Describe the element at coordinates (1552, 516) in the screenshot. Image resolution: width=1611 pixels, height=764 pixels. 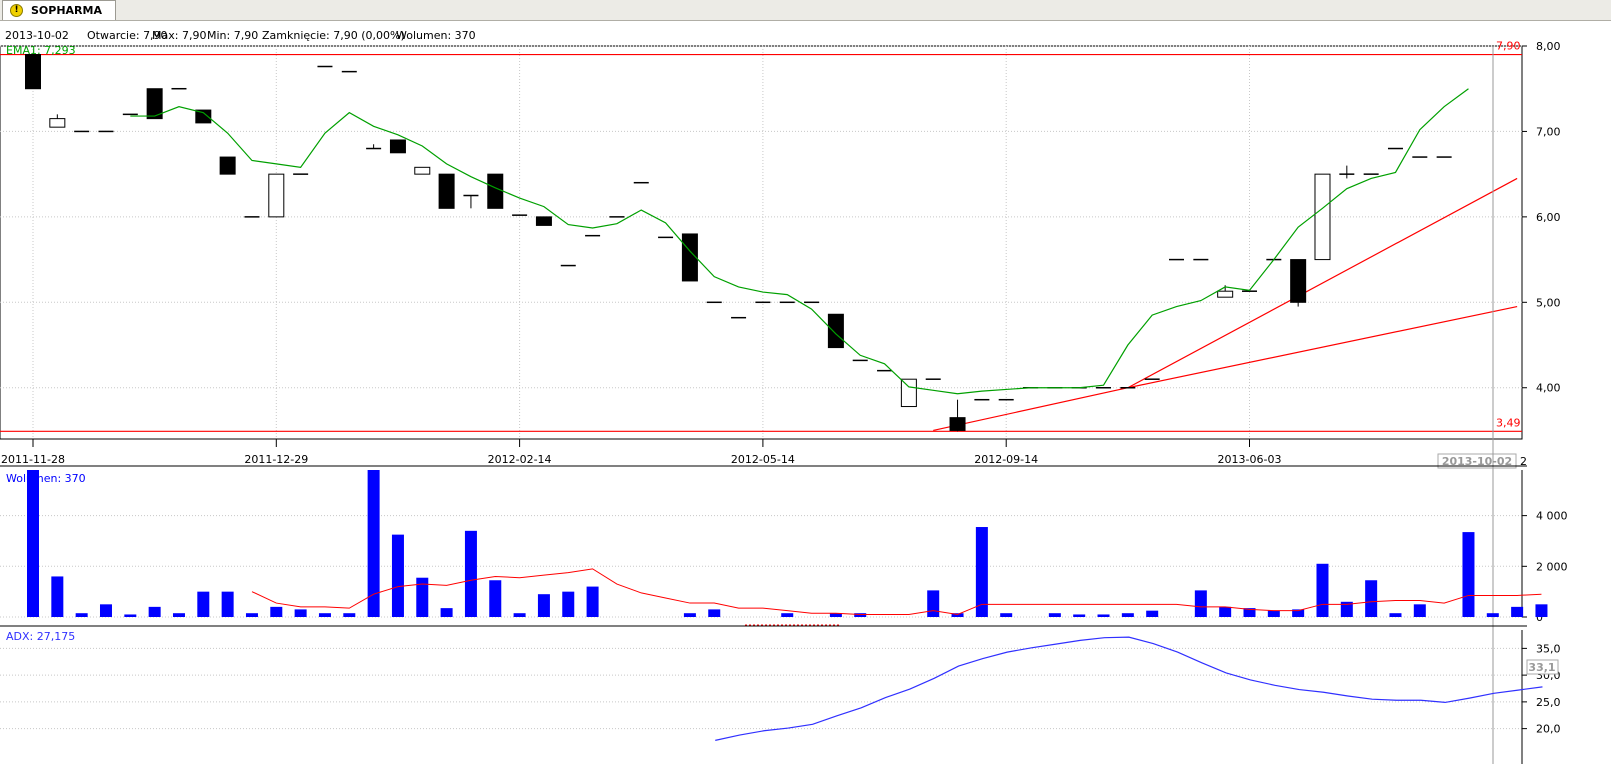
I see `volume-tick-label: 4 000` at that location.